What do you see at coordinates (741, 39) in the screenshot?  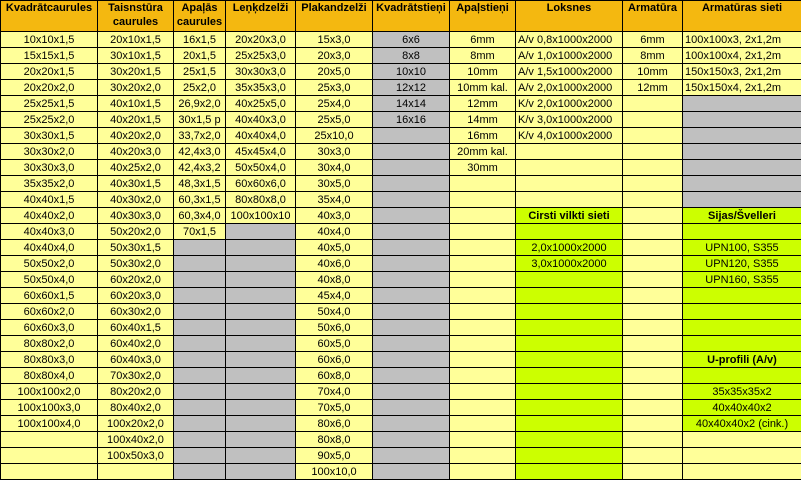 I see `cell-sieti: 100x100x3, 2x1,2m` at bounding box center [741, 39].